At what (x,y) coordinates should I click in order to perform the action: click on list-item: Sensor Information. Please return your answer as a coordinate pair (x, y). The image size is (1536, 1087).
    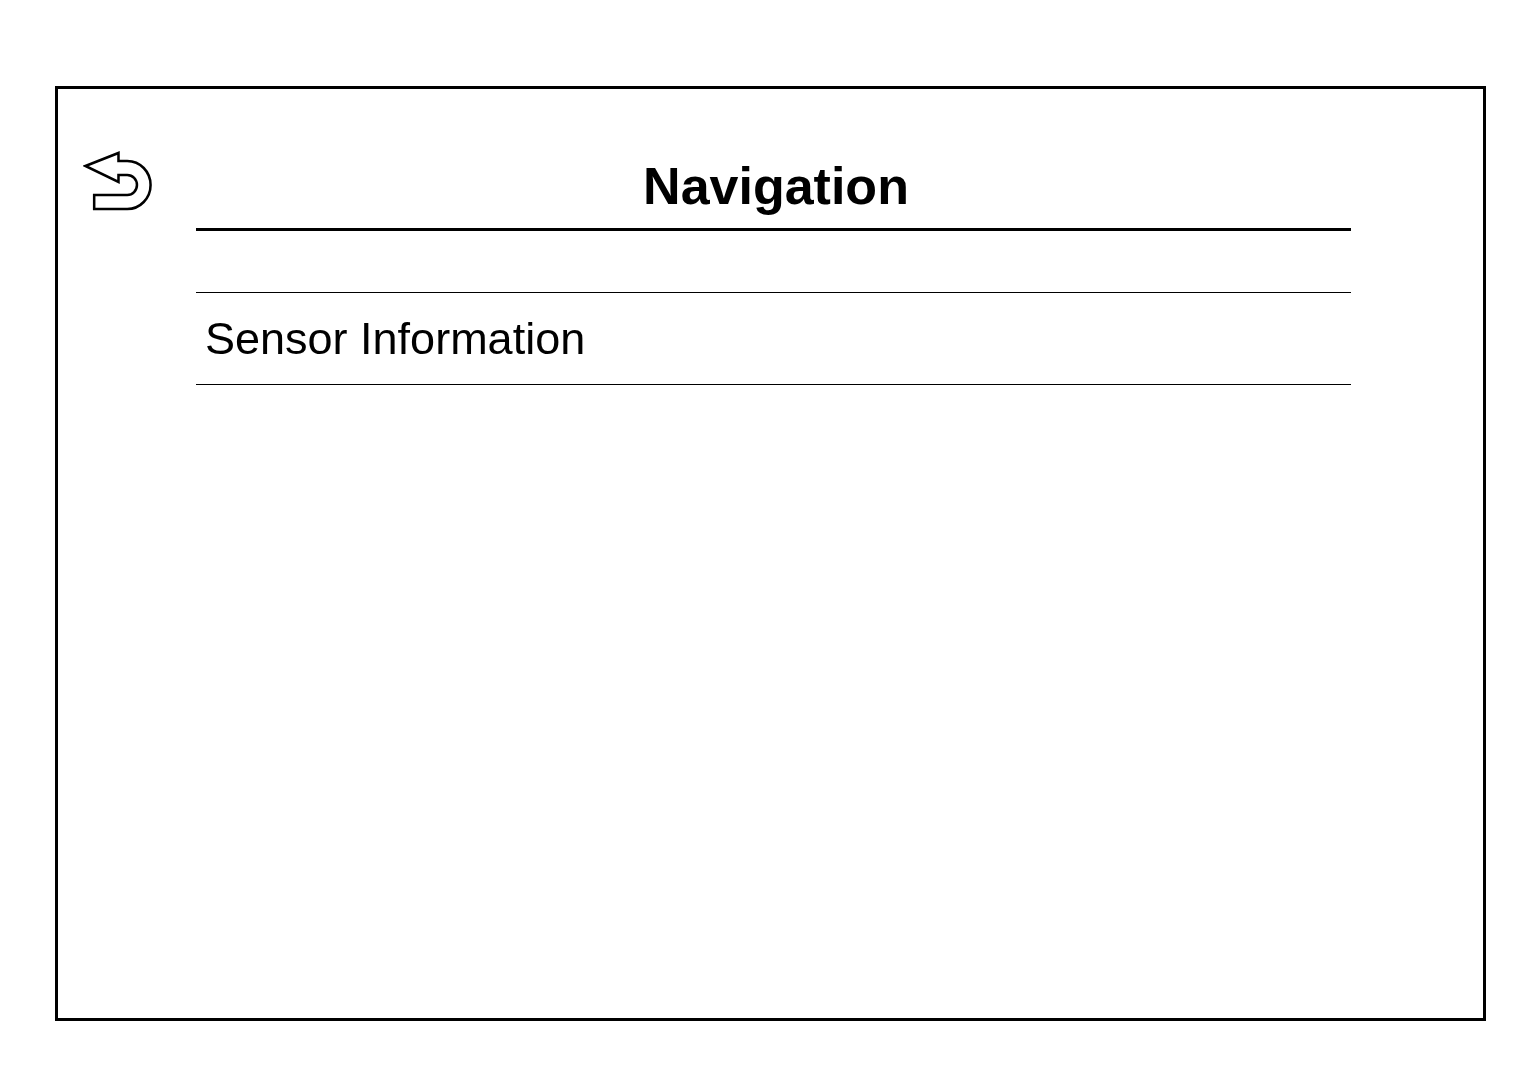
    Looking at the image, I should click on (391, 338).